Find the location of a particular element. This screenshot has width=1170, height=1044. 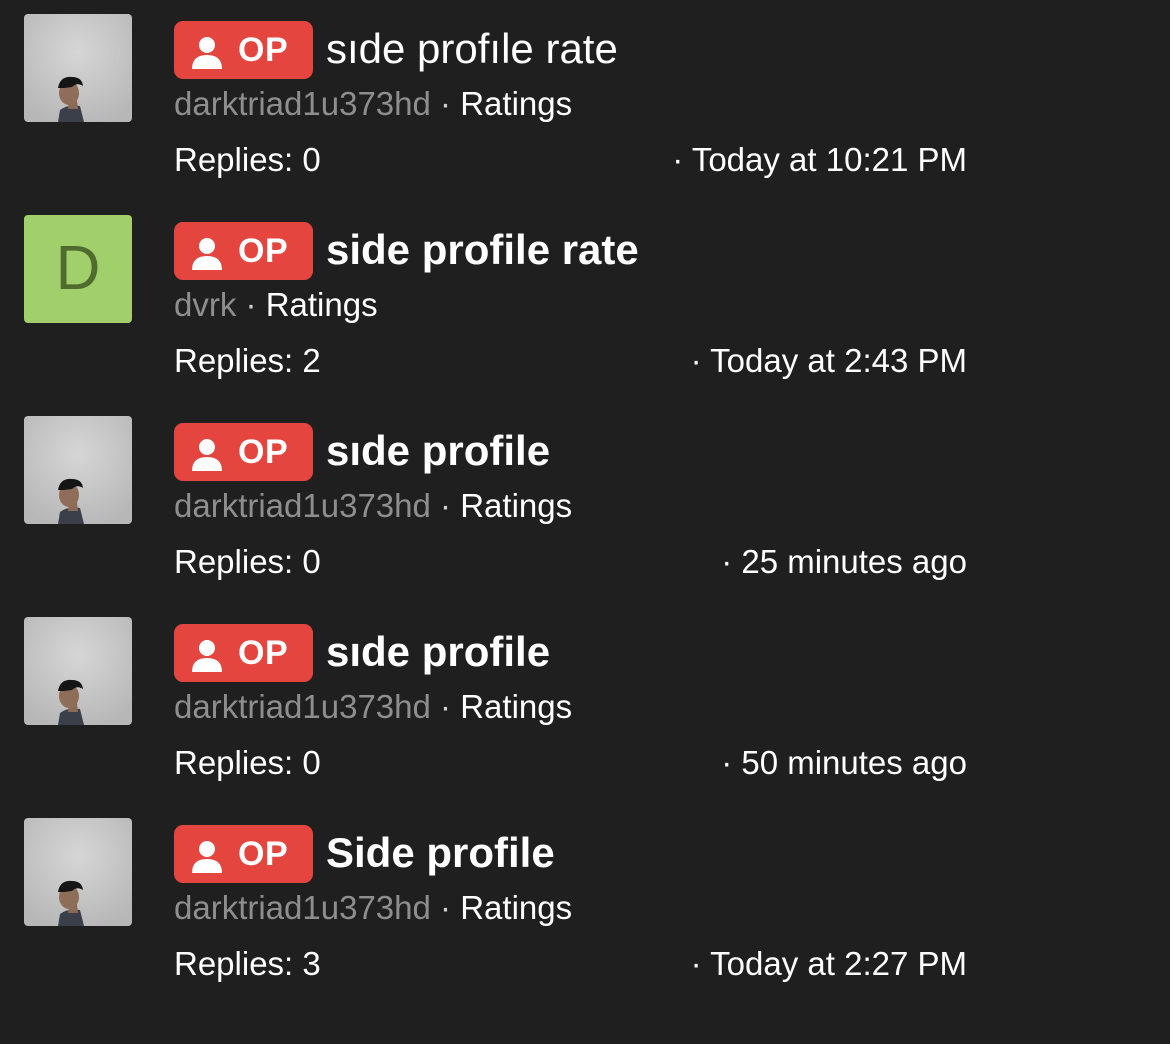

author-link: dvrk is located at coordinates (205, 304).